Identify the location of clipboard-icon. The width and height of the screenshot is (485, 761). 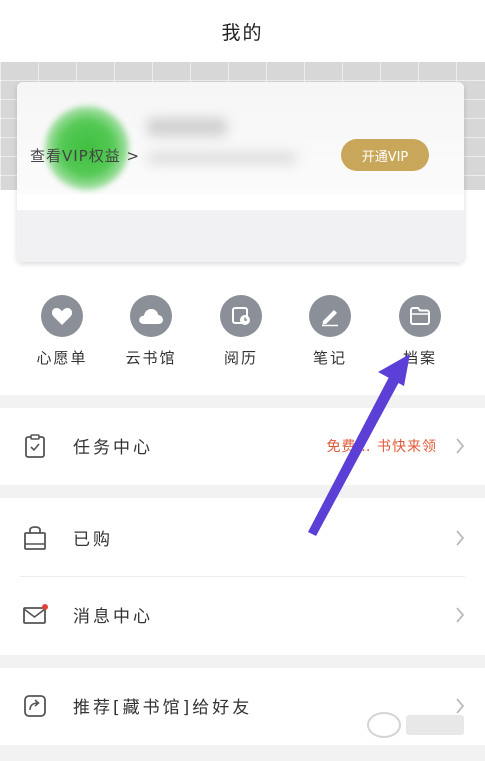
(35, 445).